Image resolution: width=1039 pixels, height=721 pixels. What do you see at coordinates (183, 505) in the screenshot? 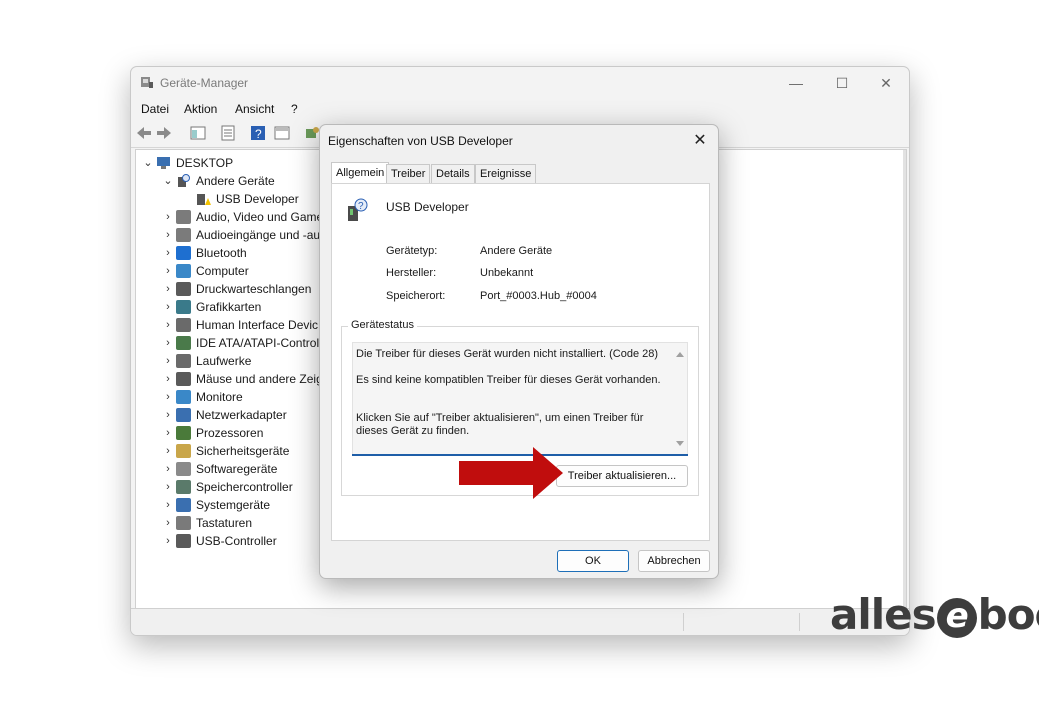
I see `system-device-icon` at bounding box center [183, 505].